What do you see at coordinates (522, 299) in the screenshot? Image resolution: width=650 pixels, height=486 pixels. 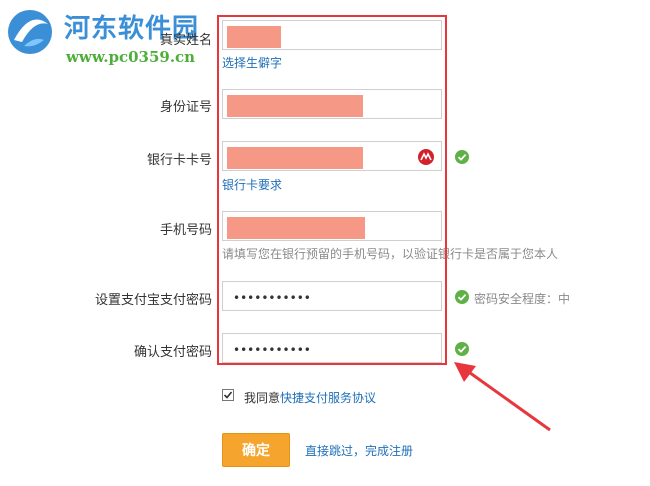 I see `password-strength-text: 密码安全程度：中` at bounding box center [522, 299].